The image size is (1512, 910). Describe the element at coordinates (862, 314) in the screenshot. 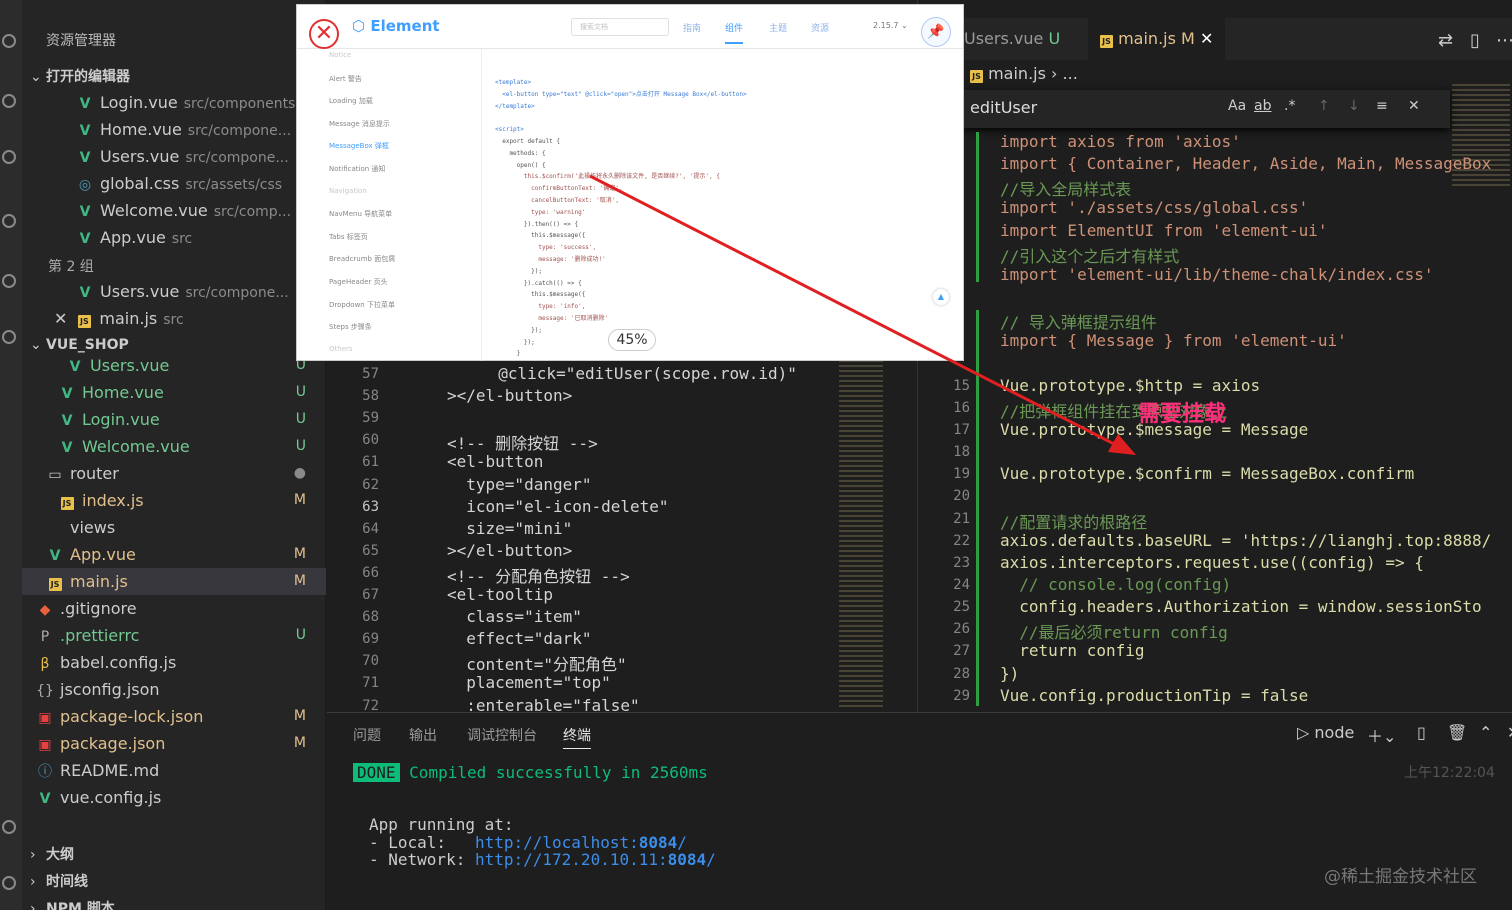

I see `annotation-arrow` at that location.